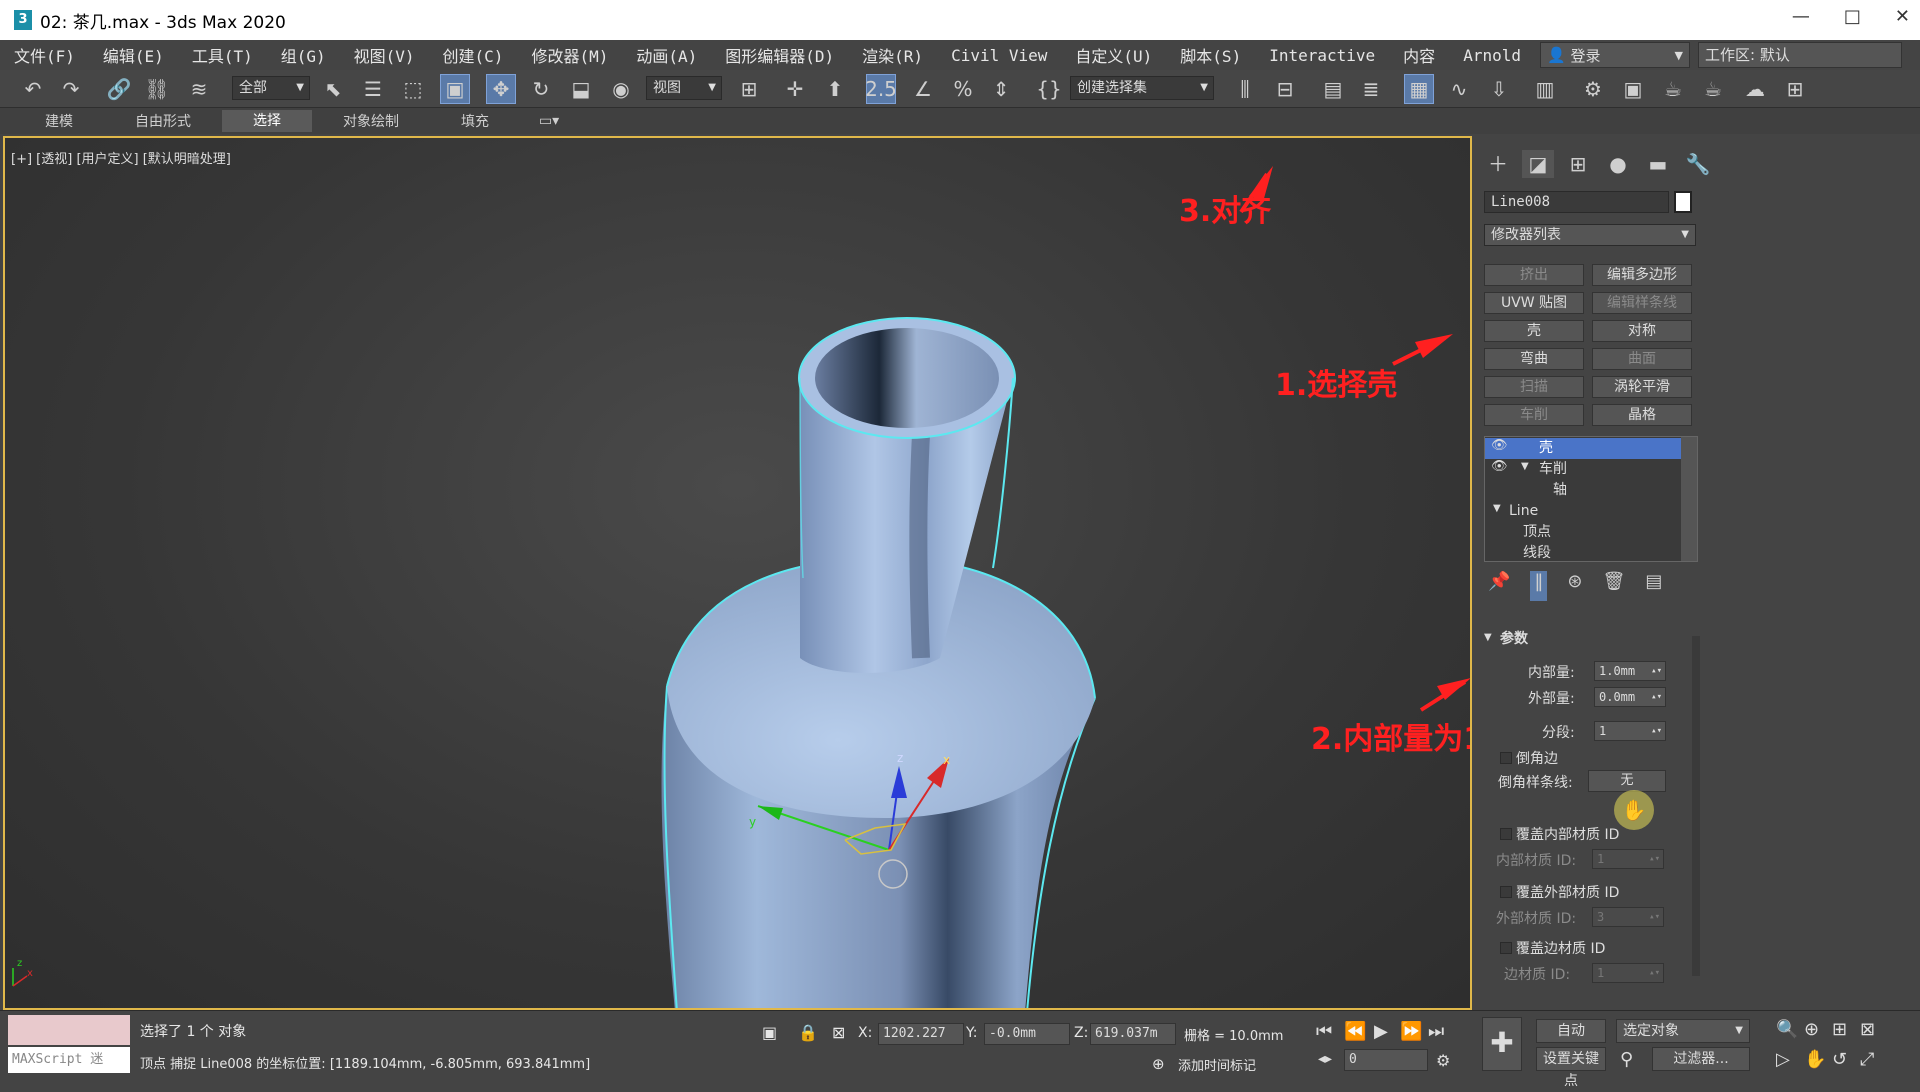 The width and height of the screenshot is (1920, 1092). I want to click on render-gallery-icon: ⊞, so click(1795, 89).